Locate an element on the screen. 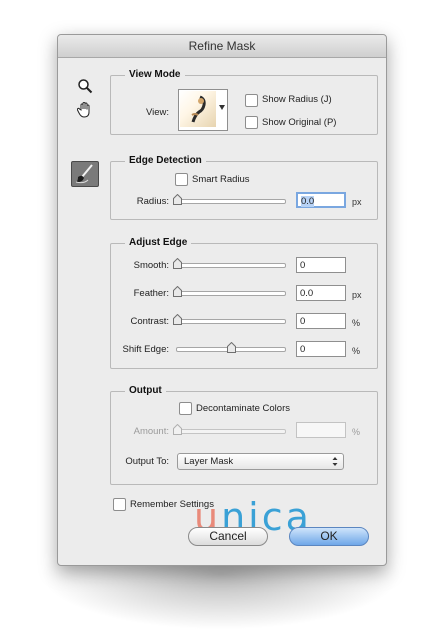 The image size is (442, 644). feather-slider-thumb is located at coordinates (177, 291).